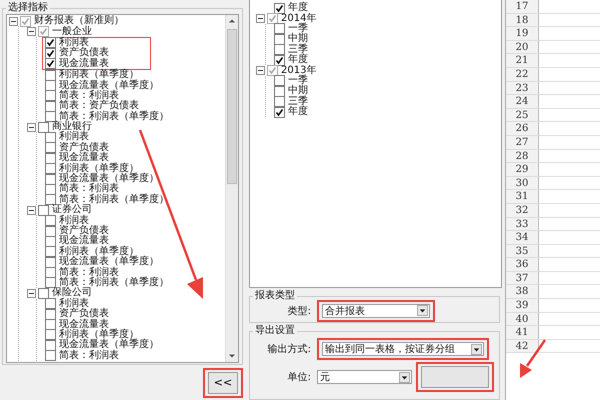 This screenshot has width=600, height=400. Describe the element at coordinates (223, 383) in the screenshot. I see `collapse-panel-button: <<` at that location.